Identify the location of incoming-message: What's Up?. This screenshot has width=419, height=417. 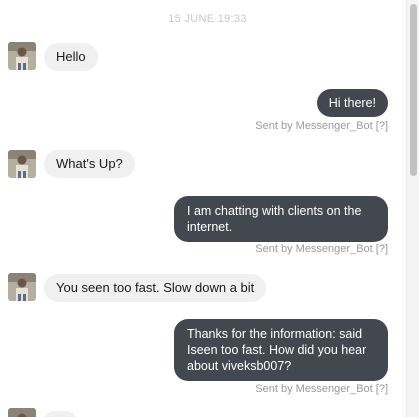
(89, 164).